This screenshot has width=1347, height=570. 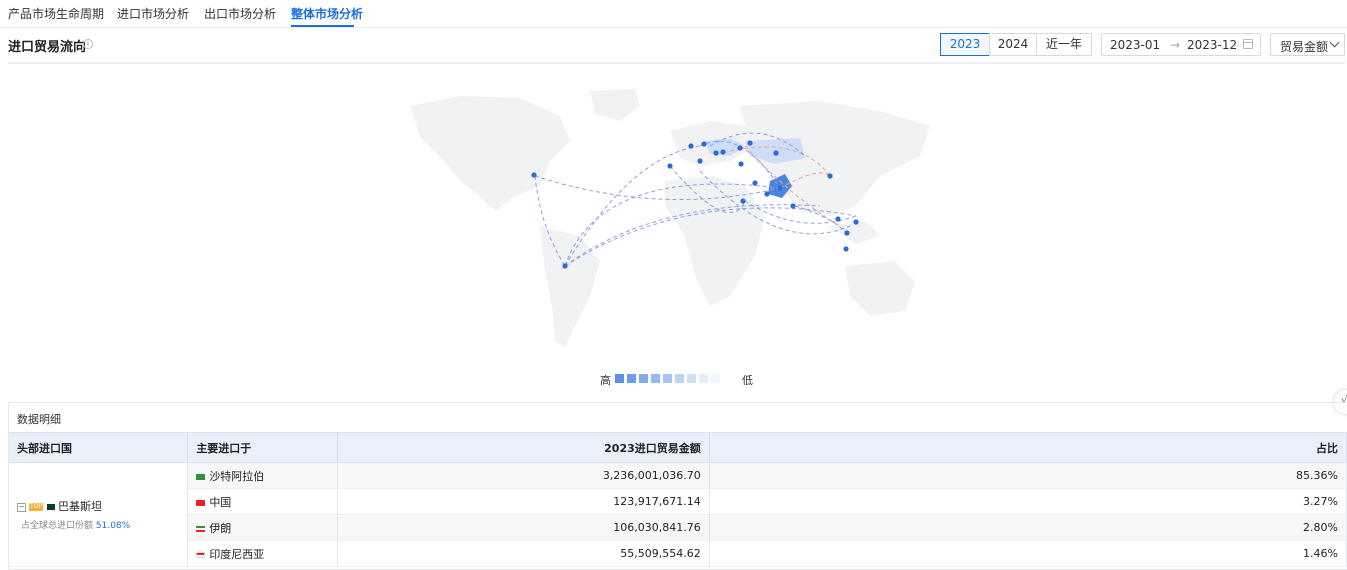 I want to click on amount-cell: 106,030,841.76, so click(x=523, y=527).